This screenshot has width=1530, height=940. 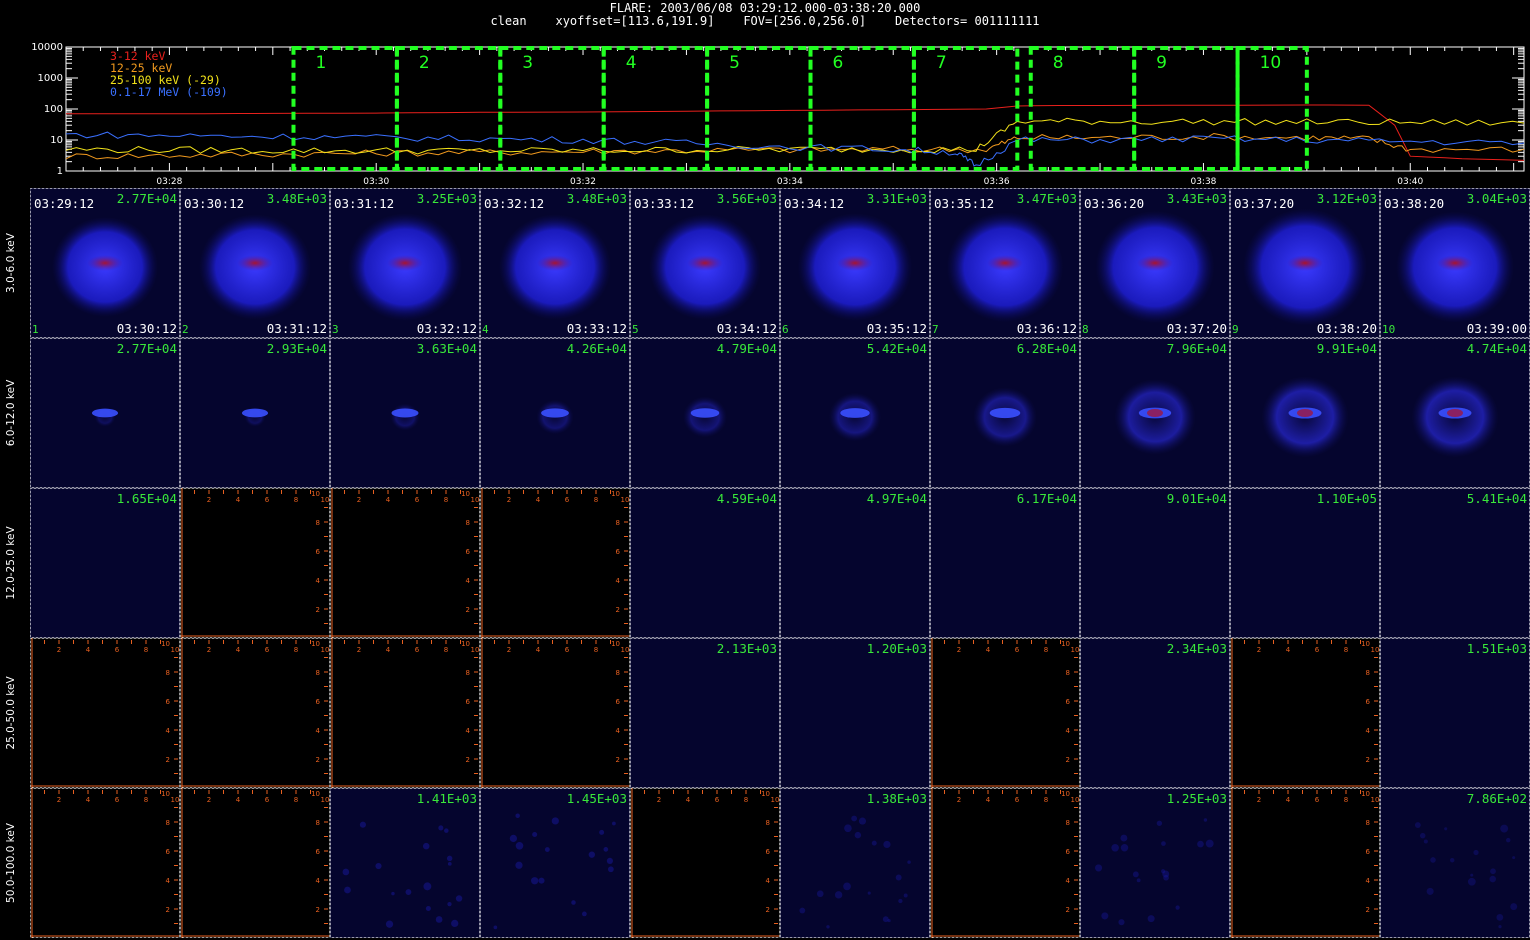 What do you see at coordinates (855, 413) in the screenshot?
I see `image-panel: 5.42E+04` at bounding box center [855, 413].